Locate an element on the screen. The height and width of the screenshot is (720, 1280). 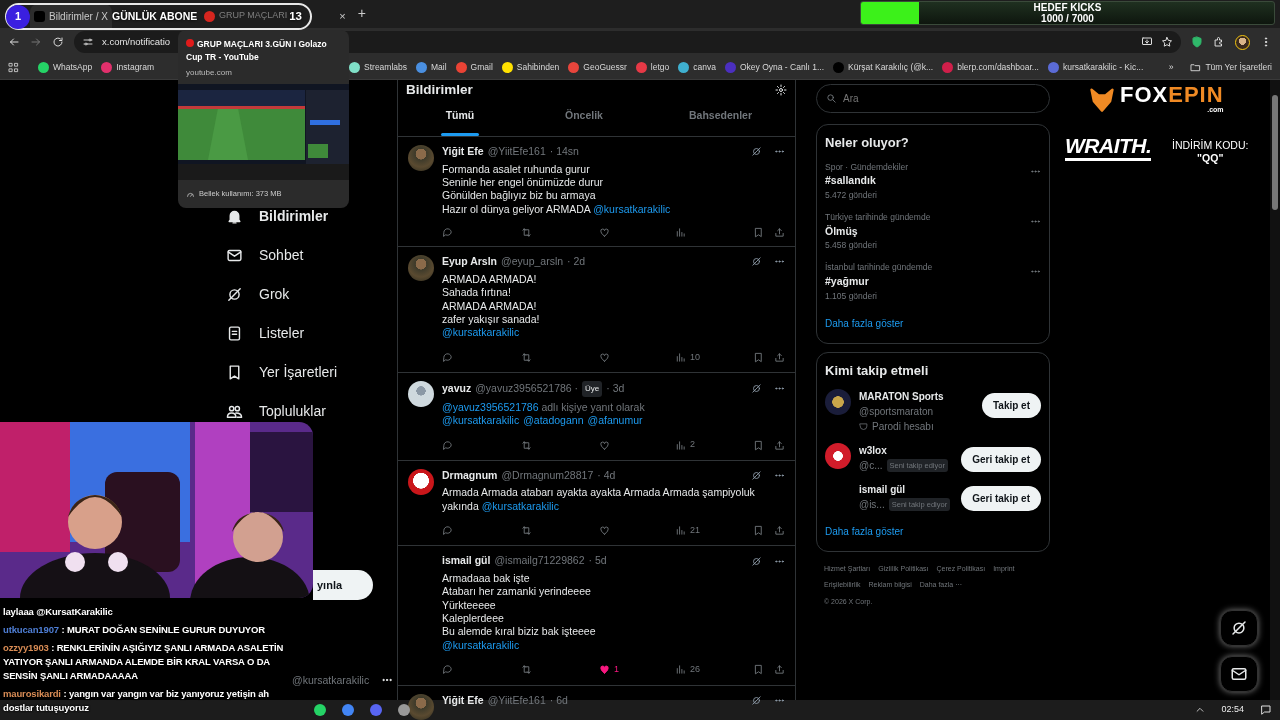
mention-link: @afanumur is located at coordinates (615, 419).